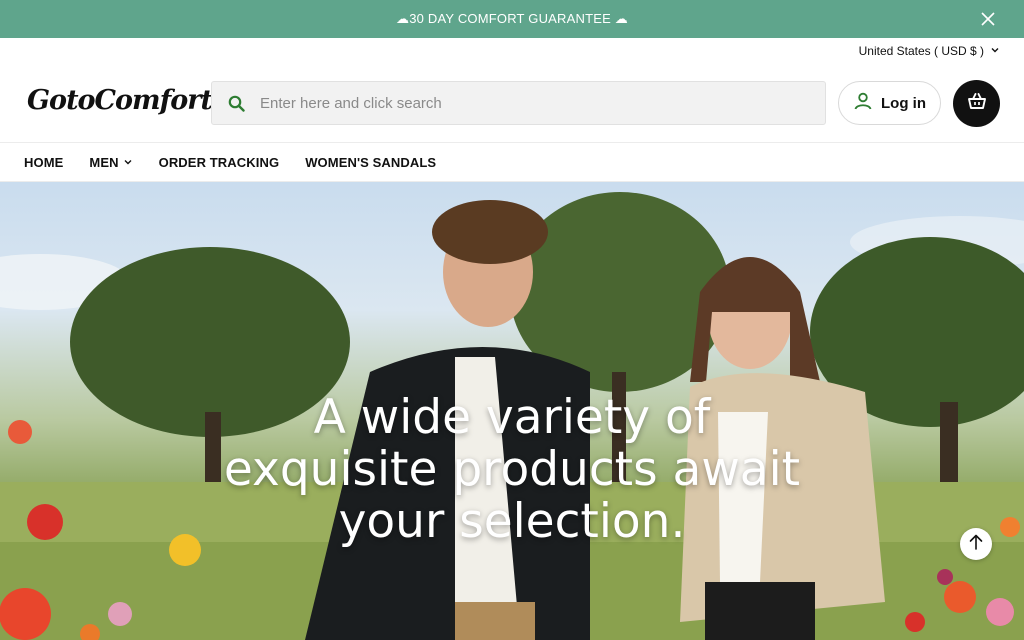 The image size is (1024, 640). I want to click on nav-label: ORDER TRACKING, so click(219, 162).